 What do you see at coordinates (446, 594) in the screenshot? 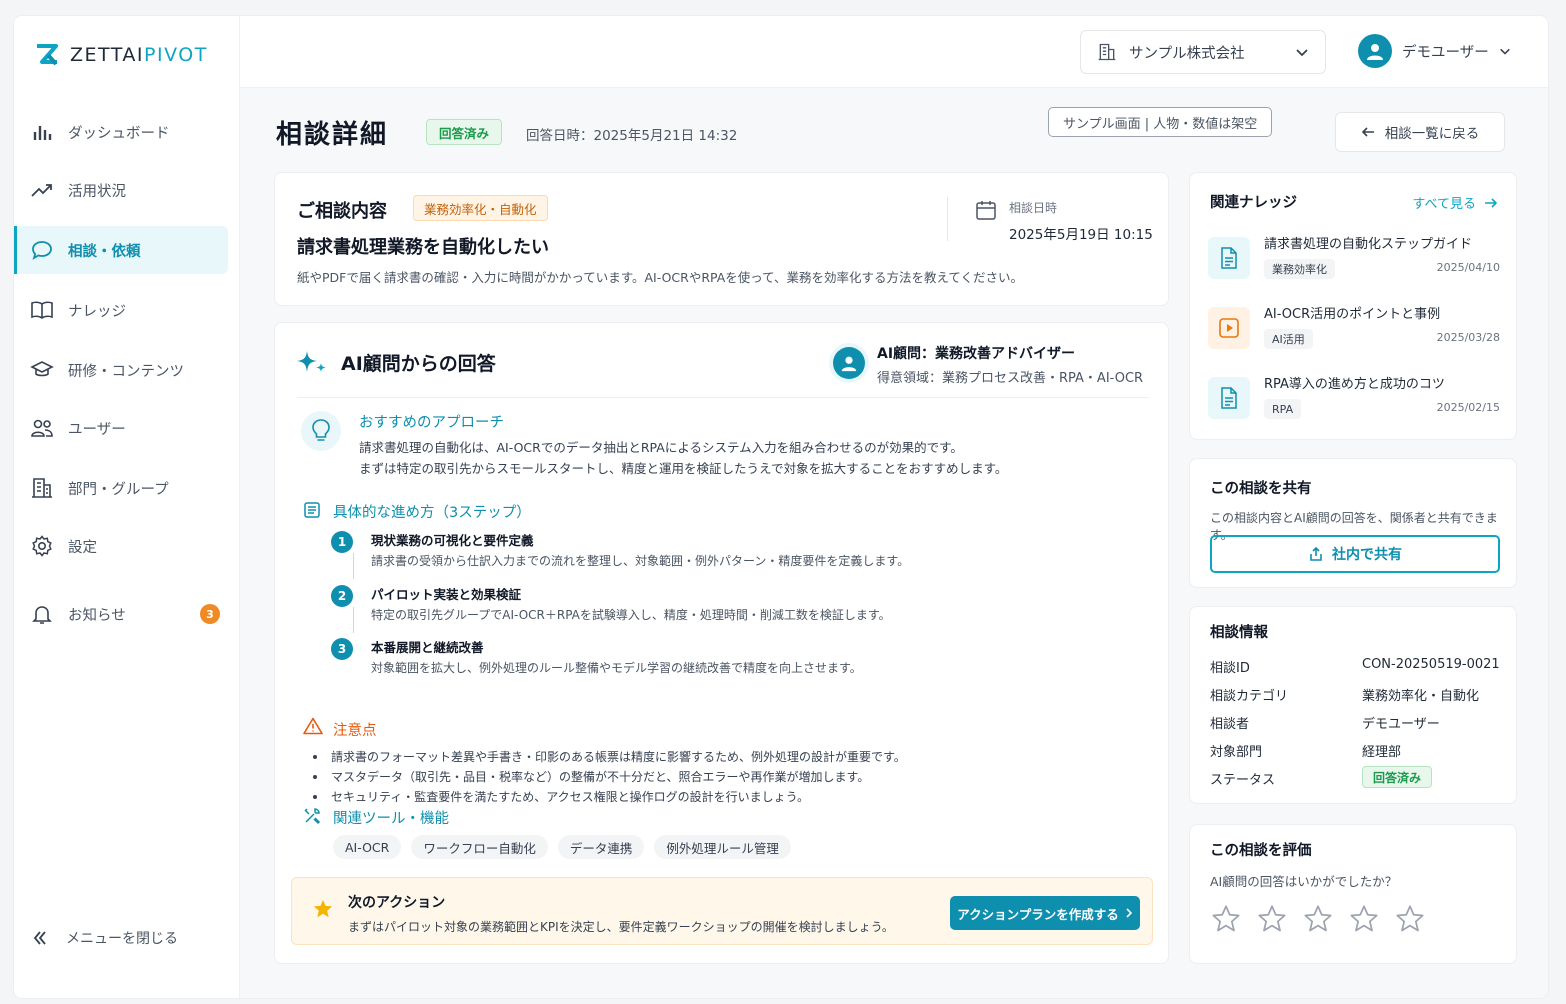
I see `step-title: パイロット実装と効果検証` at bounding box center [446, 594].